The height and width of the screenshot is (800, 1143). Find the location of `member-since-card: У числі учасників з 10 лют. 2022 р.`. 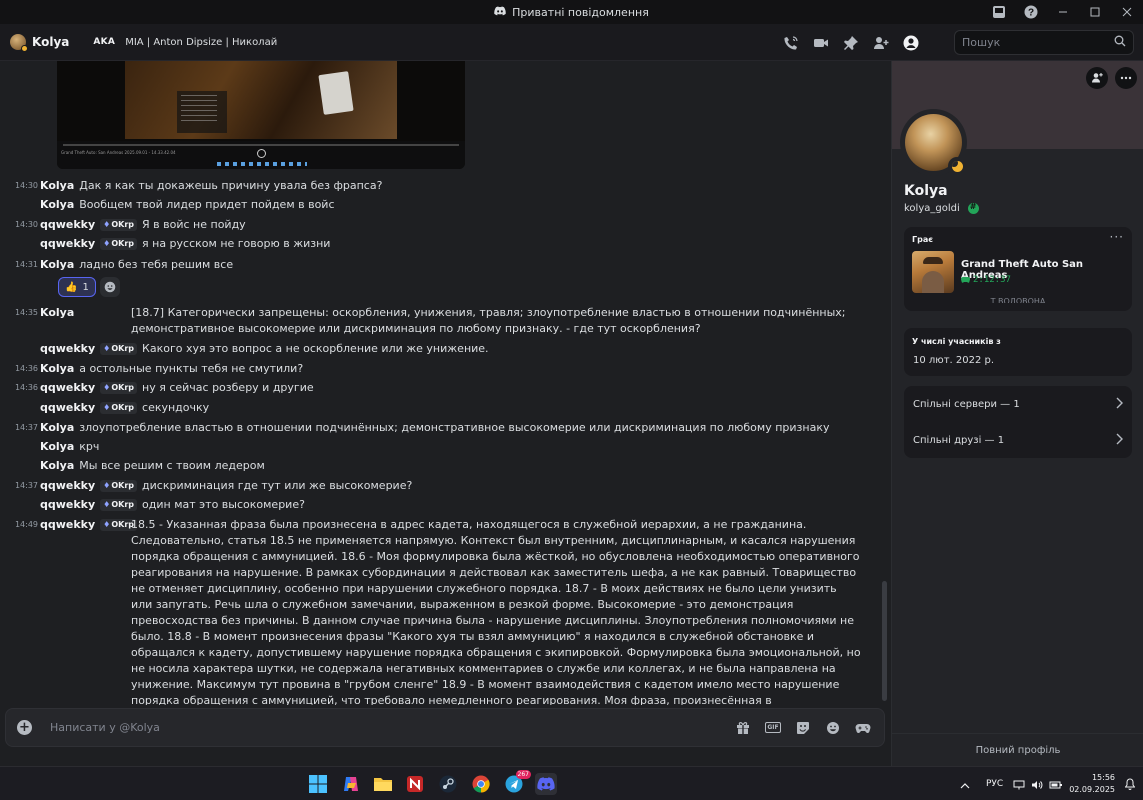

member-since-card: У числі учасників з 10 лют. 2022 р. is located at coordinates (1018, 352).